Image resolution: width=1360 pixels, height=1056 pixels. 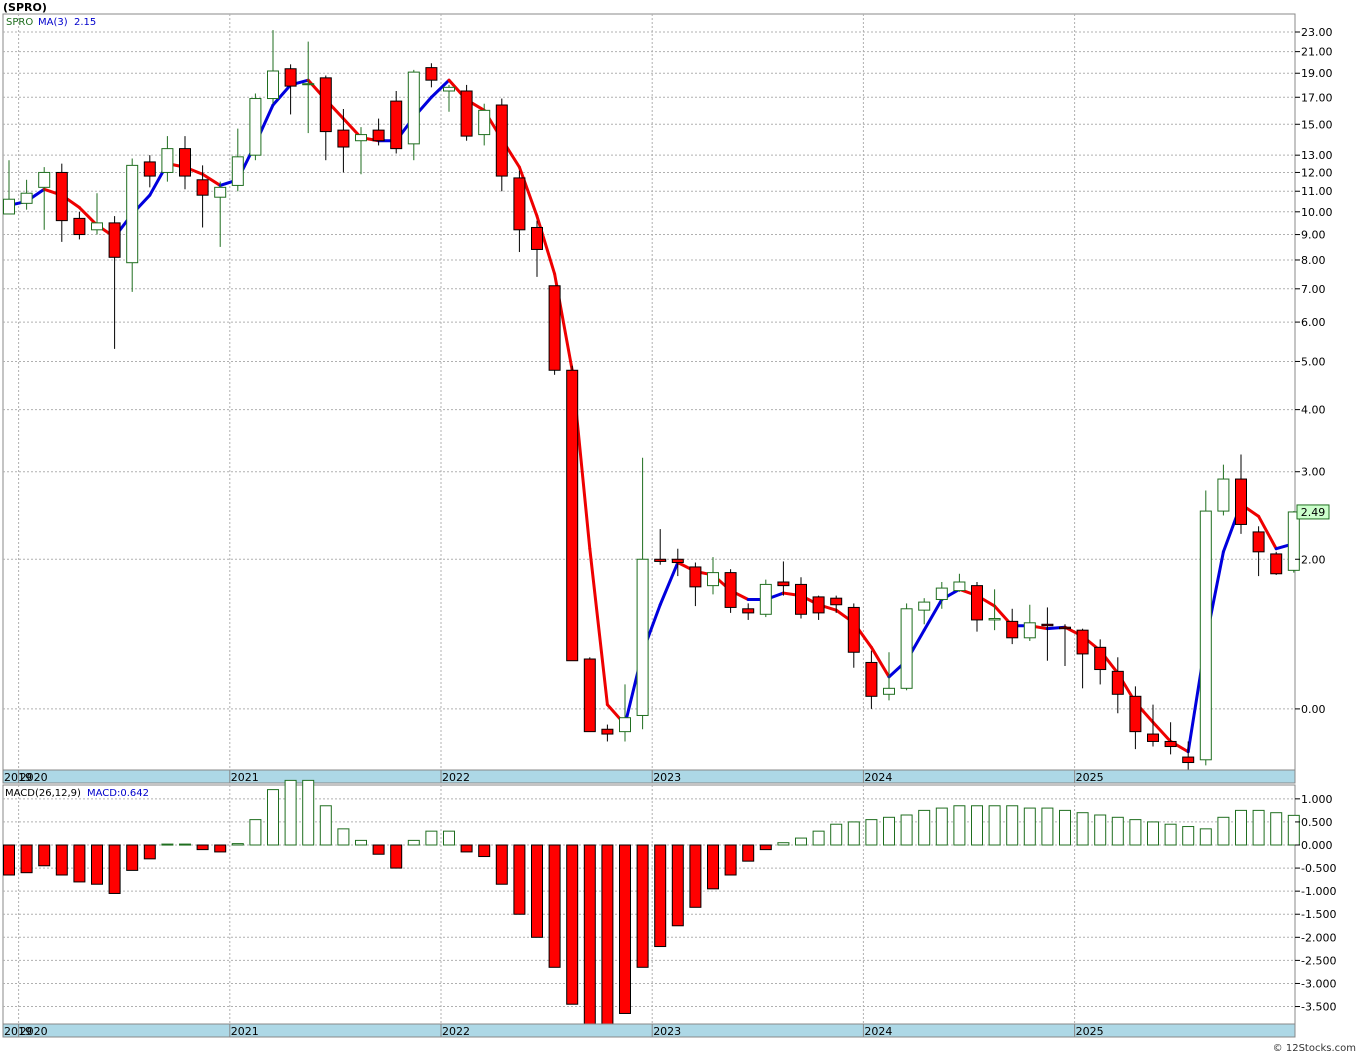 I want to click on macd-tick-label: 1.000, so click(x=1317, y=799).